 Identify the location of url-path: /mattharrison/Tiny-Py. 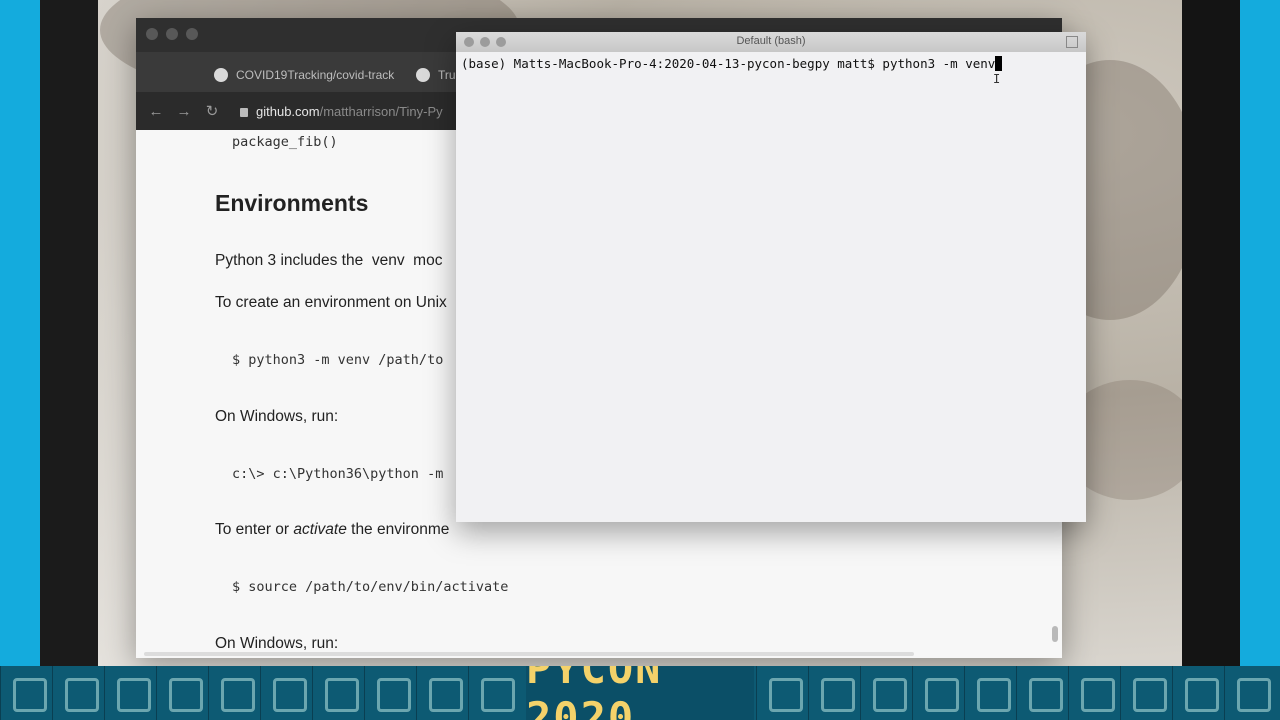
(381, 111).